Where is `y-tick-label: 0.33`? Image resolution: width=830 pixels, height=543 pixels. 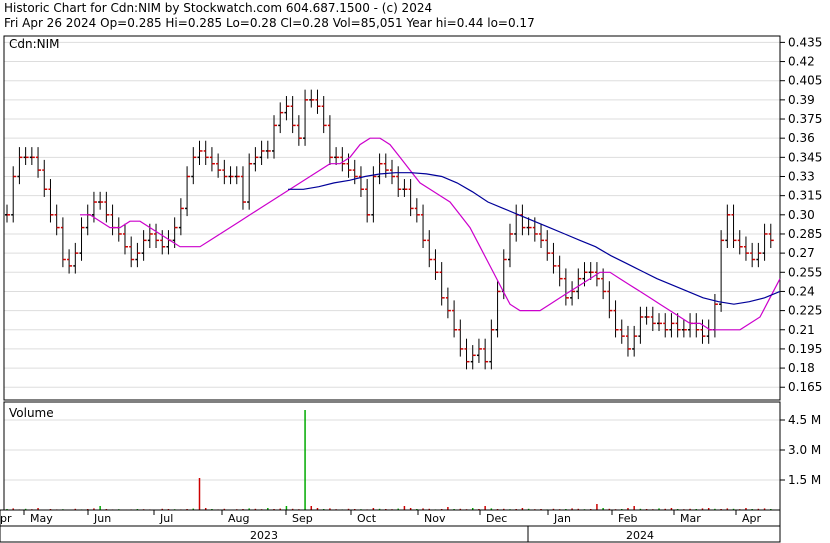 y-tick-label: 0.33 is located at coordinates (801, 176).